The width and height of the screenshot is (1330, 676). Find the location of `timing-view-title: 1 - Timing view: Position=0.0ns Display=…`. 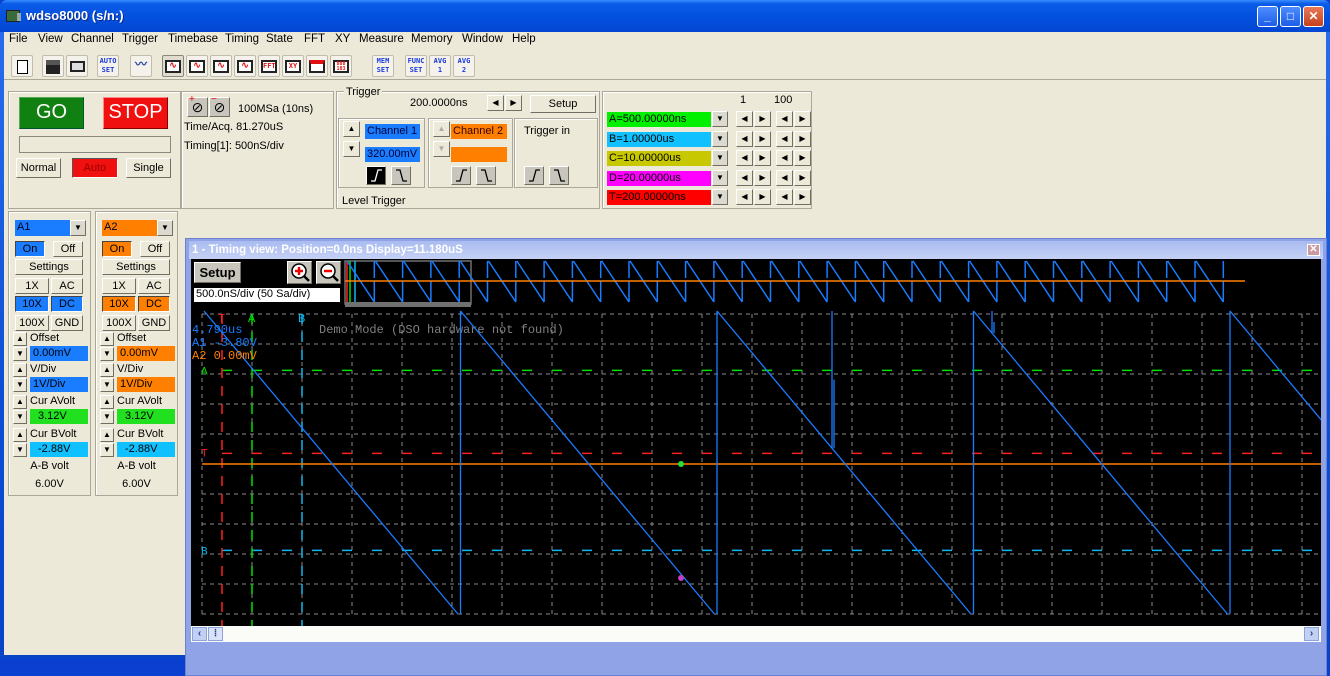

timing-view-title: 1 - Timing view: Position=0.0ns Display=… is located at coordinates (756, 250).